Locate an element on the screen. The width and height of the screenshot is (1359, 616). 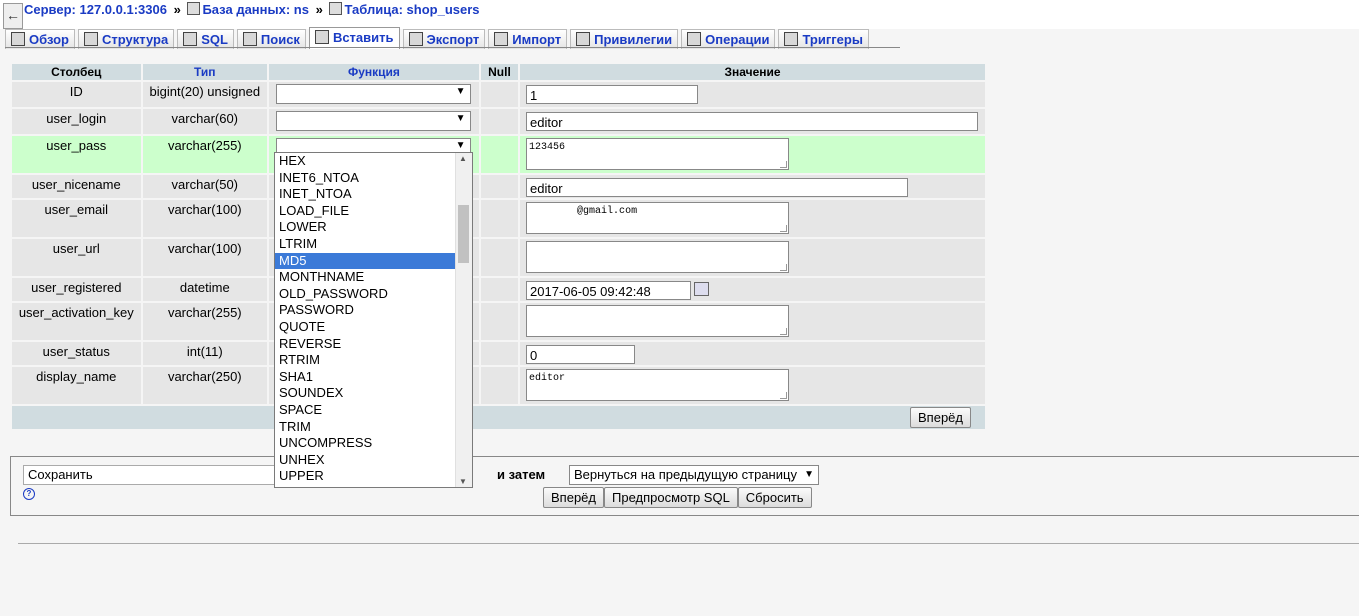
table-icon is located at coordinates (336, 8).